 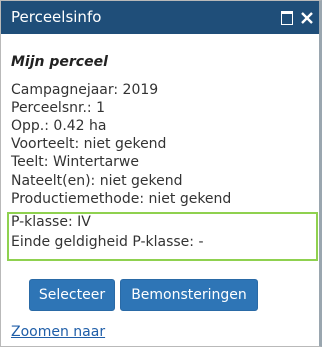 I want to click on info-einde-geldigheid: Einde geldigheid P-klasse: -, so click(x=107, y=242).